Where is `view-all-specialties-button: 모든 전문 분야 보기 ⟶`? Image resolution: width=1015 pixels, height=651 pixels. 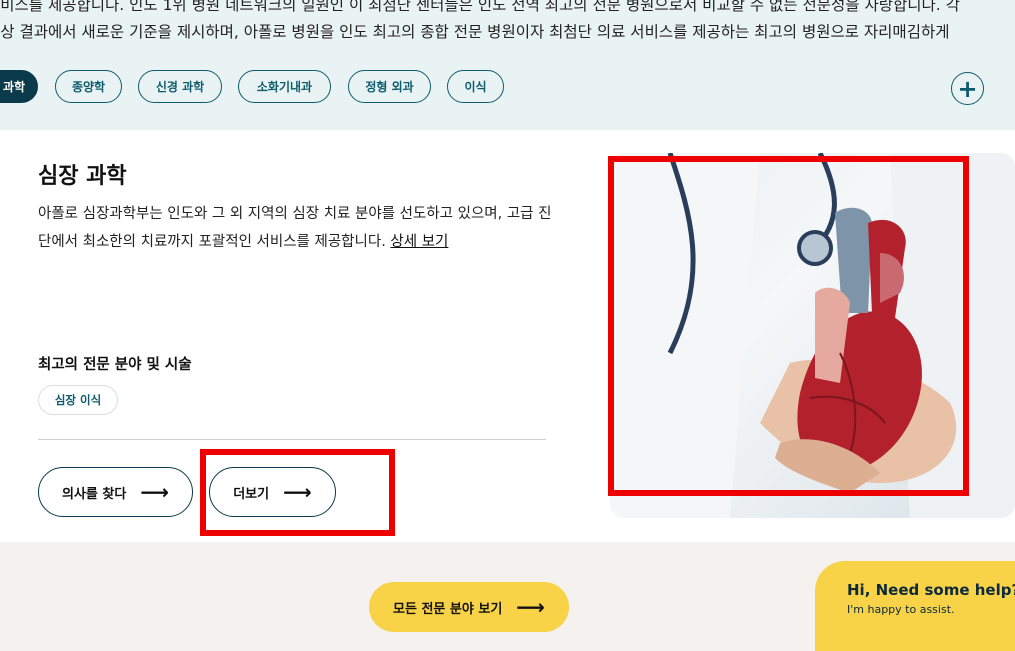 view-all-specialties-button: 모든 전문 분야 보기 ⟶ is located at coordinates (469, 607).